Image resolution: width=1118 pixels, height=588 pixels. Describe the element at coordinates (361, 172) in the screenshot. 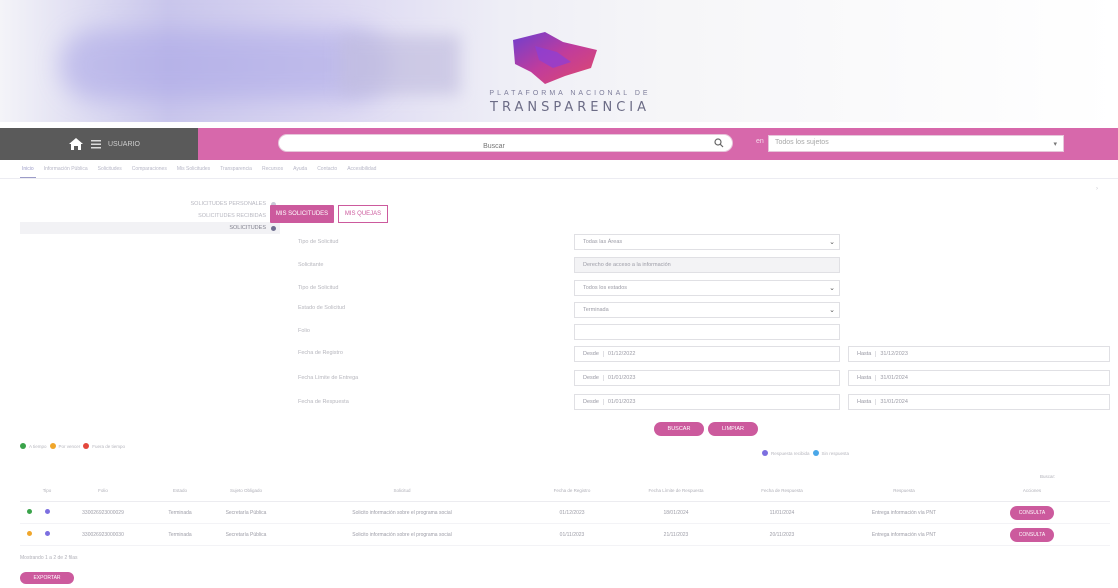

I see `tab-accesibilidad: Accesibilidad` at that location.